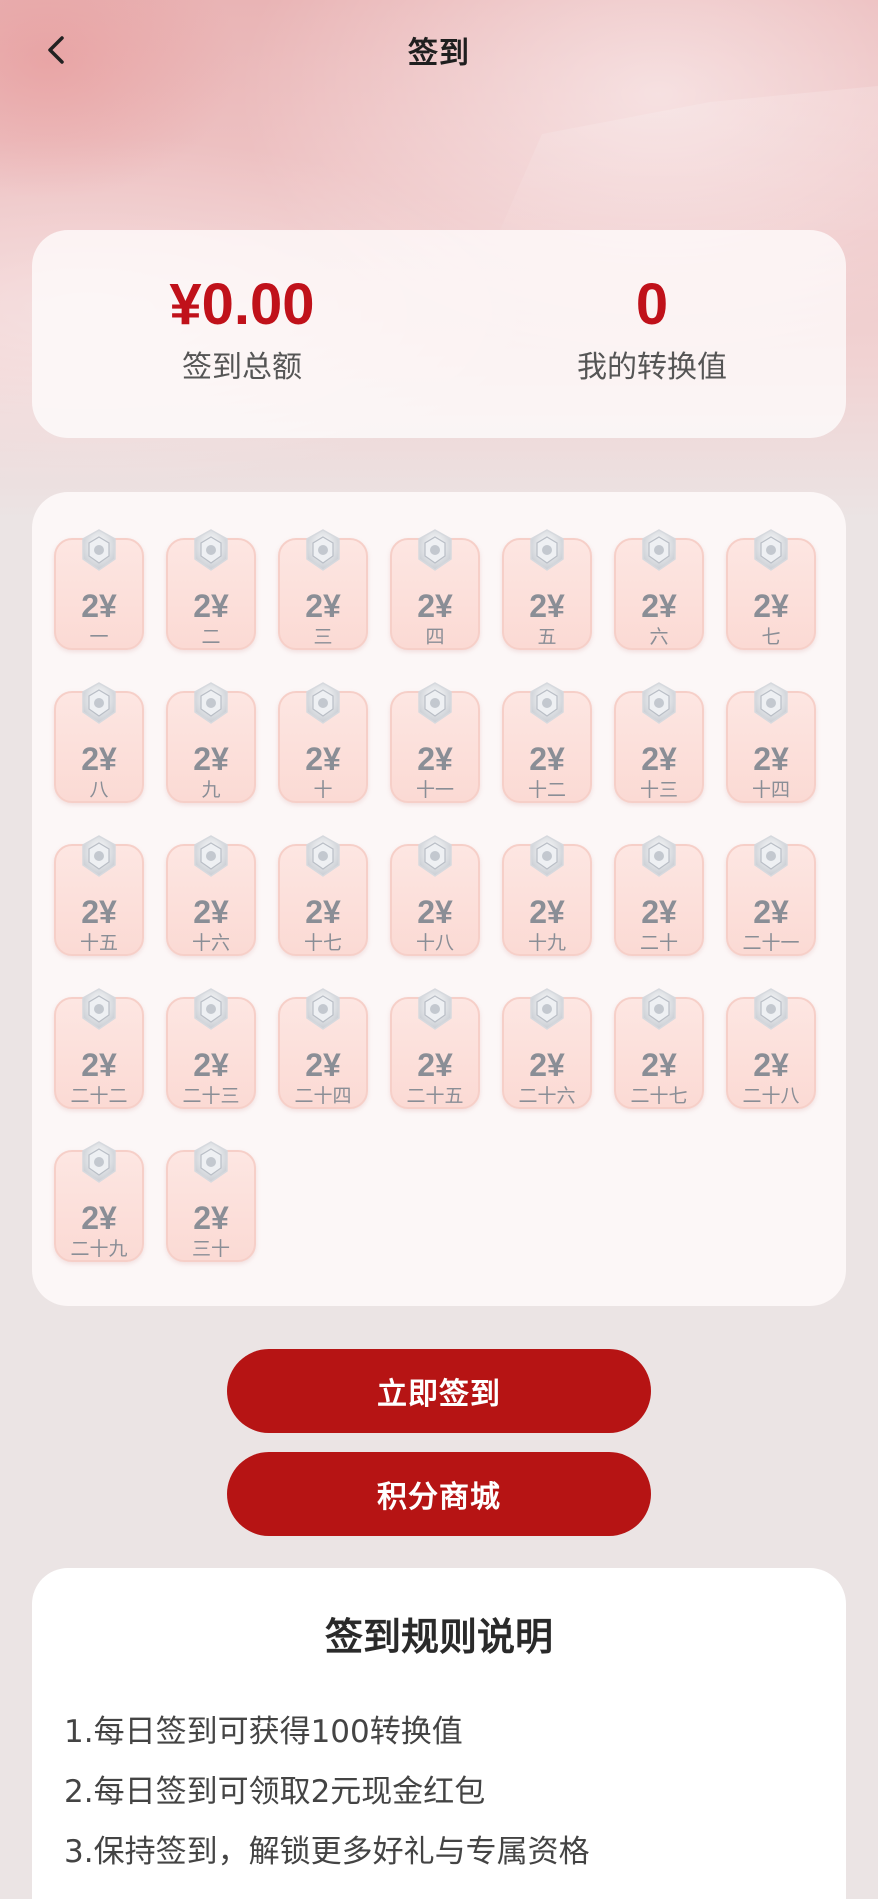  I want to click on day-cell: 2¥ 十八, so click(435, 910).